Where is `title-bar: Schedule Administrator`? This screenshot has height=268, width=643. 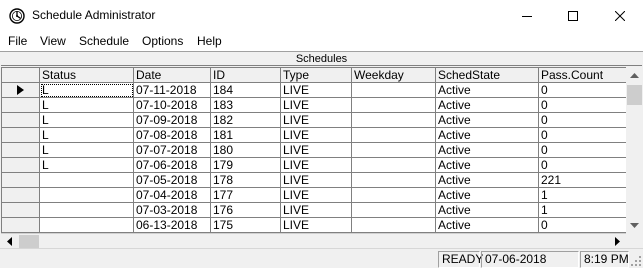 title-bar: Schedule Administrator is located at coordinates (321, 15).